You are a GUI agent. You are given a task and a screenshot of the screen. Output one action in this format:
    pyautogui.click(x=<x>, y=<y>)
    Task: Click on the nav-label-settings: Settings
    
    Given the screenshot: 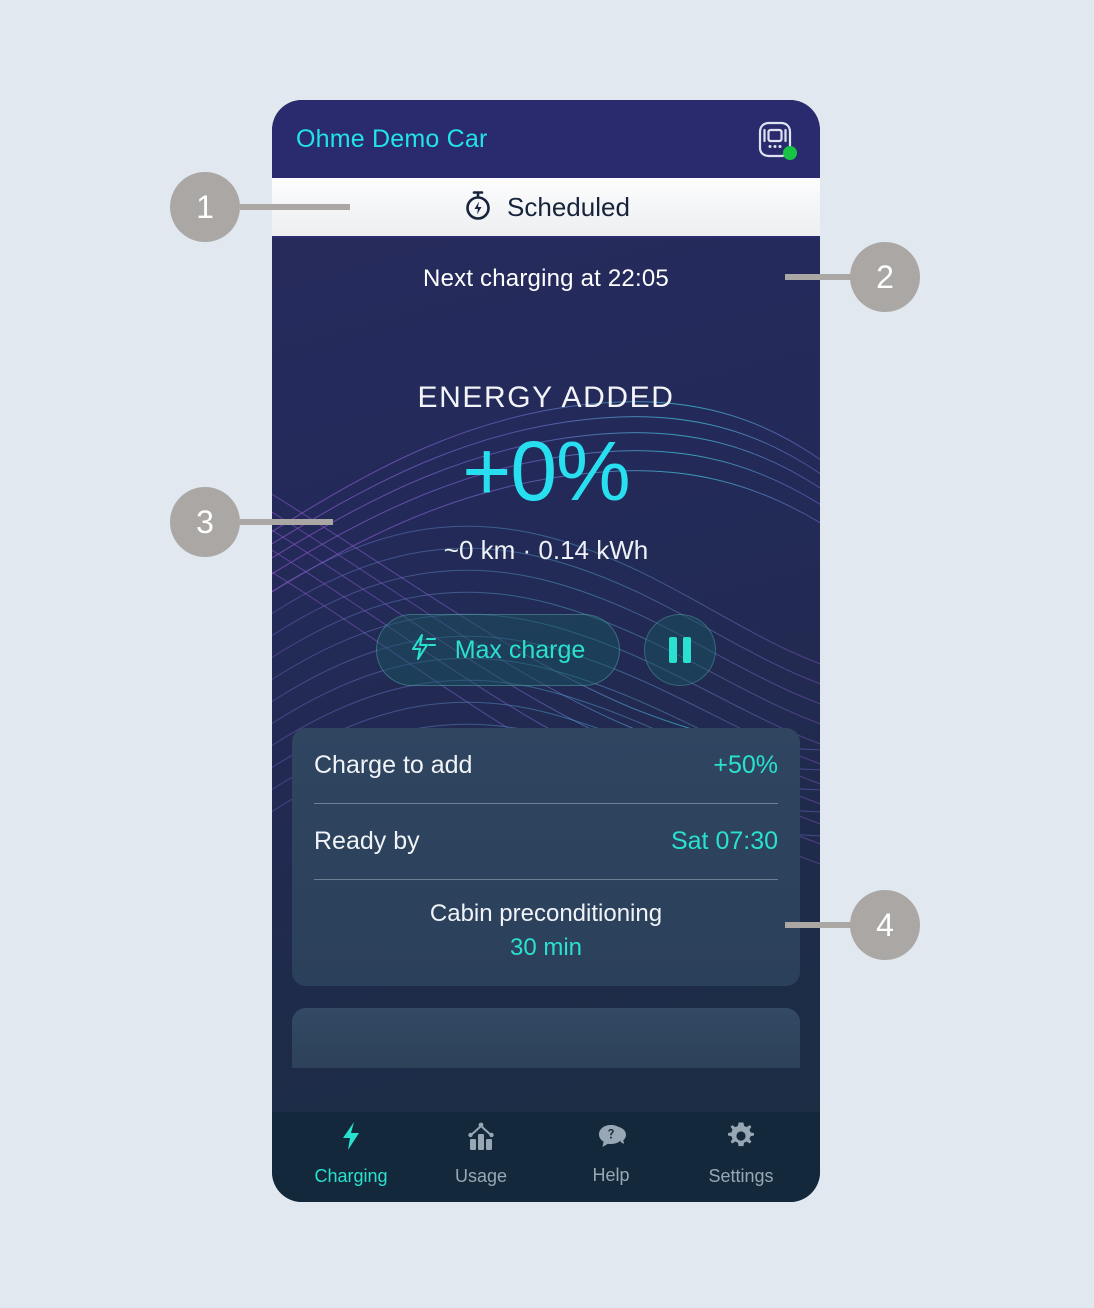 What is the action you would take?
    pyautogui.click(x=741, y=1175)
    